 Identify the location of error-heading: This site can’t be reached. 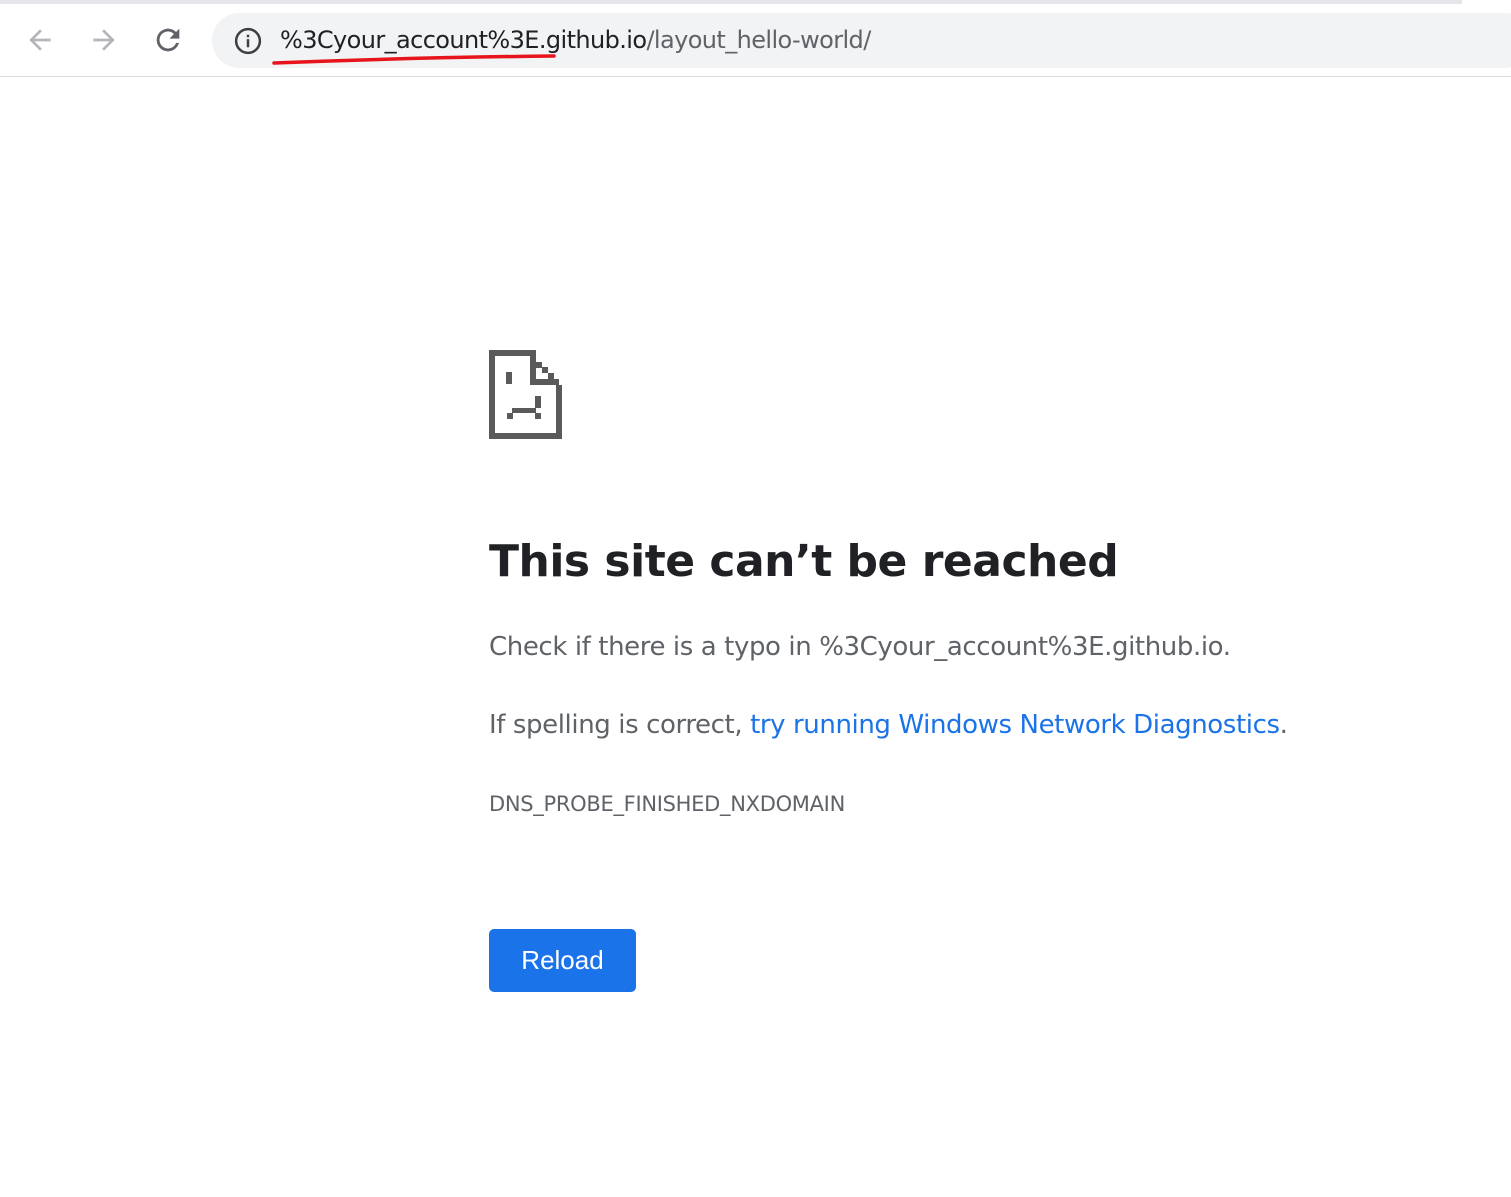
(804, 561).